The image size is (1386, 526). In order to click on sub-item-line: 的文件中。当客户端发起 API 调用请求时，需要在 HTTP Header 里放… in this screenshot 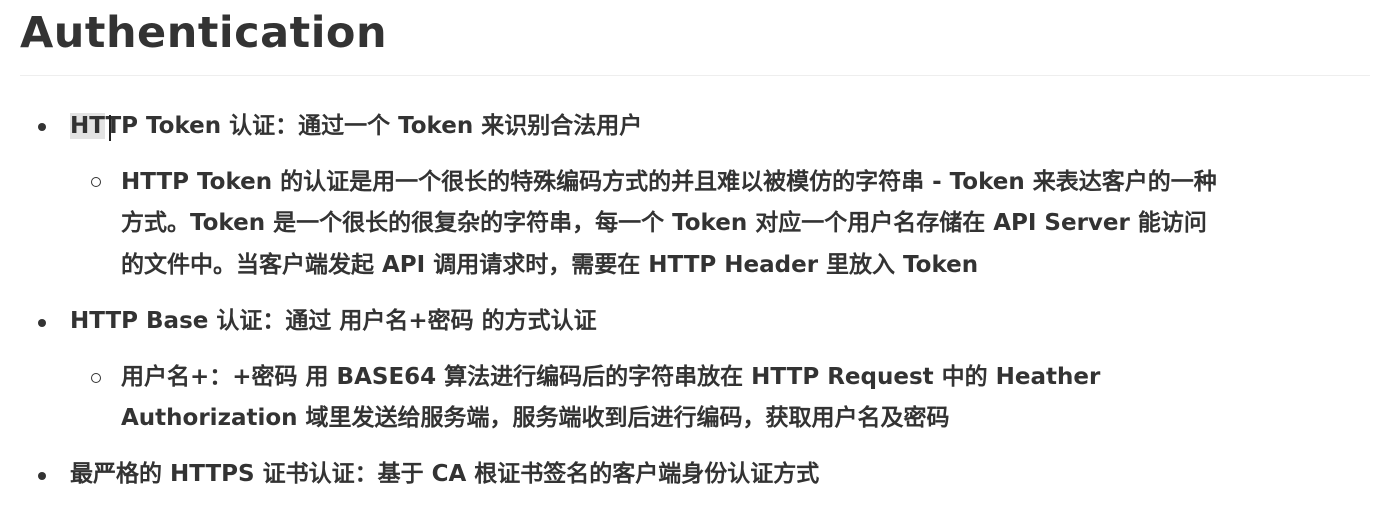, I will do `click(550, 265)`.